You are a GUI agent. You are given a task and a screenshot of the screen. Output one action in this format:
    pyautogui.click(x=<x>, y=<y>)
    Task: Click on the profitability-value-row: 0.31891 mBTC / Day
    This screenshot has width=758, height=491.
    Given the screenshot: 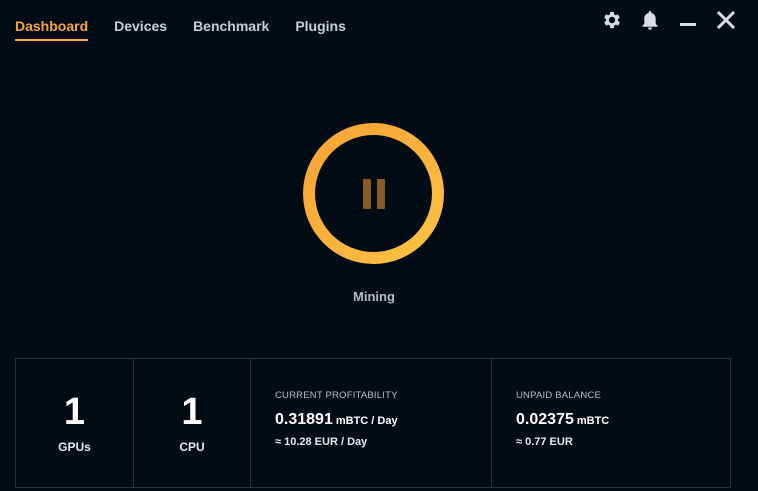 What is the action you would take?
    pyautogui.click(x=383, y=420)
    